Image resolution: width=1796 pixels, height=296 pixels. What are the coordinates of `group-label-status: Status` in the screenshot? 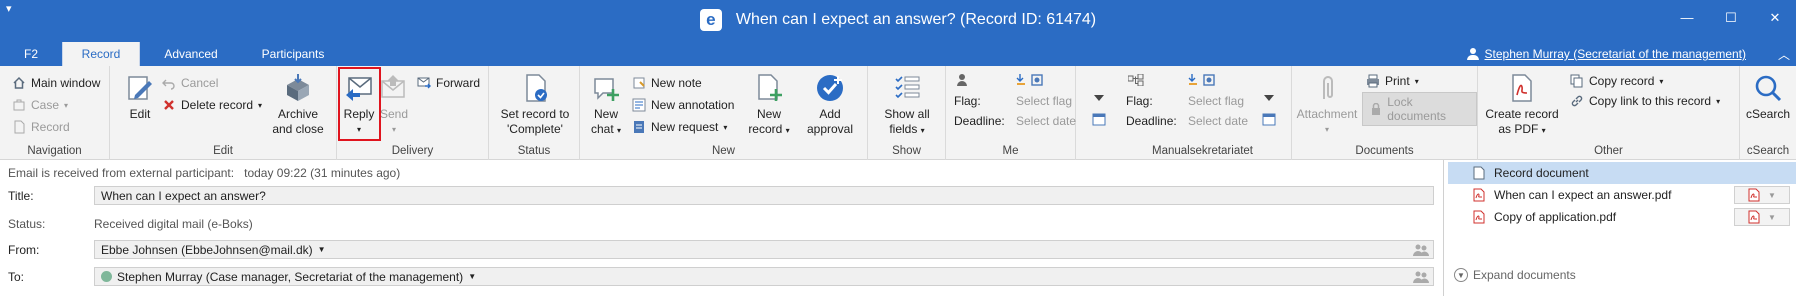 It's located at (534, 151).